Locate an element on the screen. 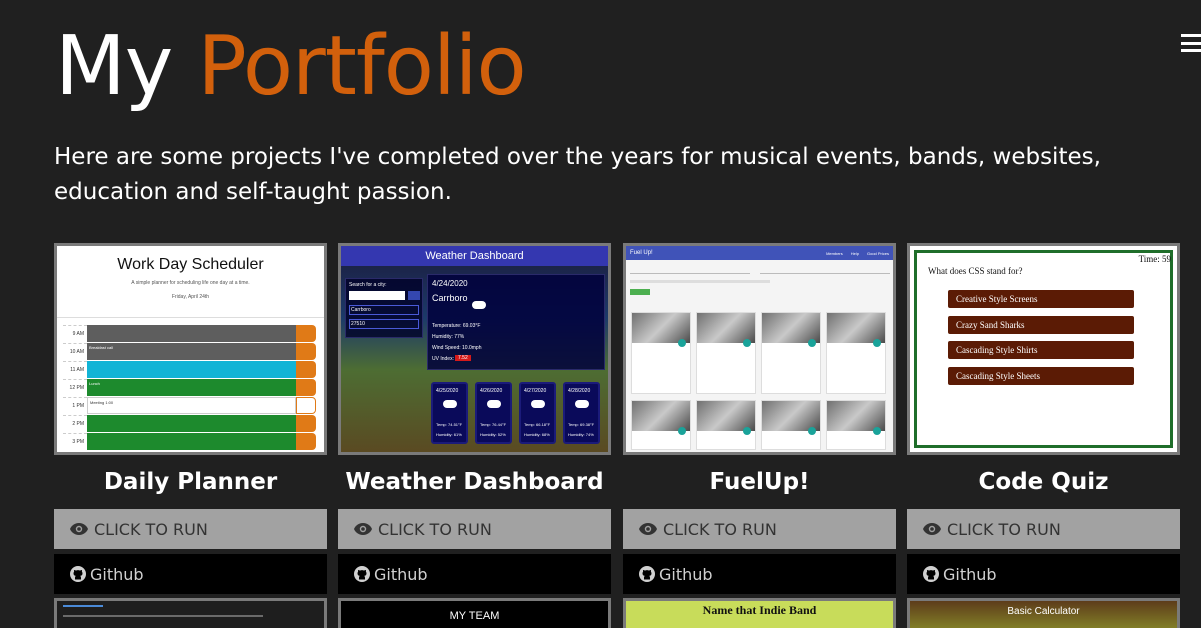 This screenshot has width=1201, height=628. thumb-heading: Basic Calculator is located at coordinates (1043, 611).